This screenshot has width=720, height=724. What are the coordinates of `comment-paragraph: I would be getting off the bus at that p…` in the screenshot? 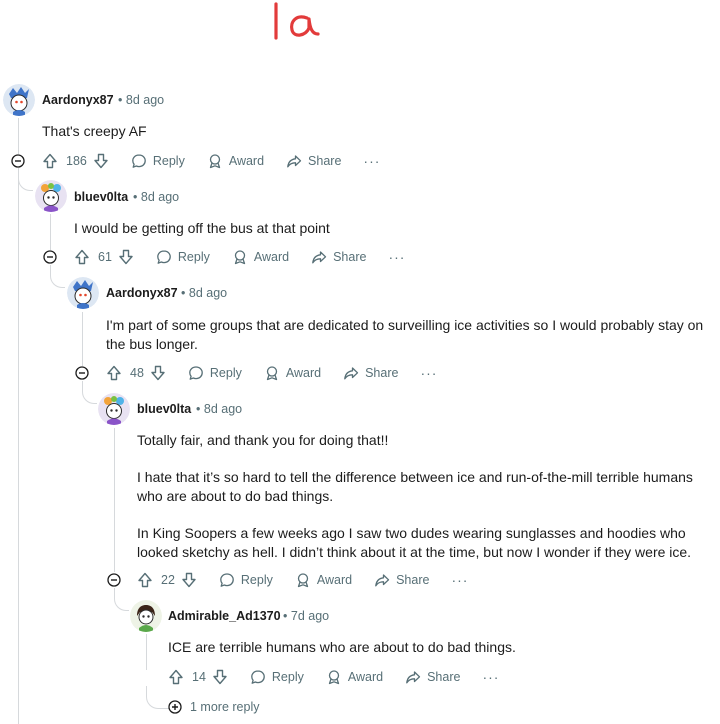 It's located at (202, 228).